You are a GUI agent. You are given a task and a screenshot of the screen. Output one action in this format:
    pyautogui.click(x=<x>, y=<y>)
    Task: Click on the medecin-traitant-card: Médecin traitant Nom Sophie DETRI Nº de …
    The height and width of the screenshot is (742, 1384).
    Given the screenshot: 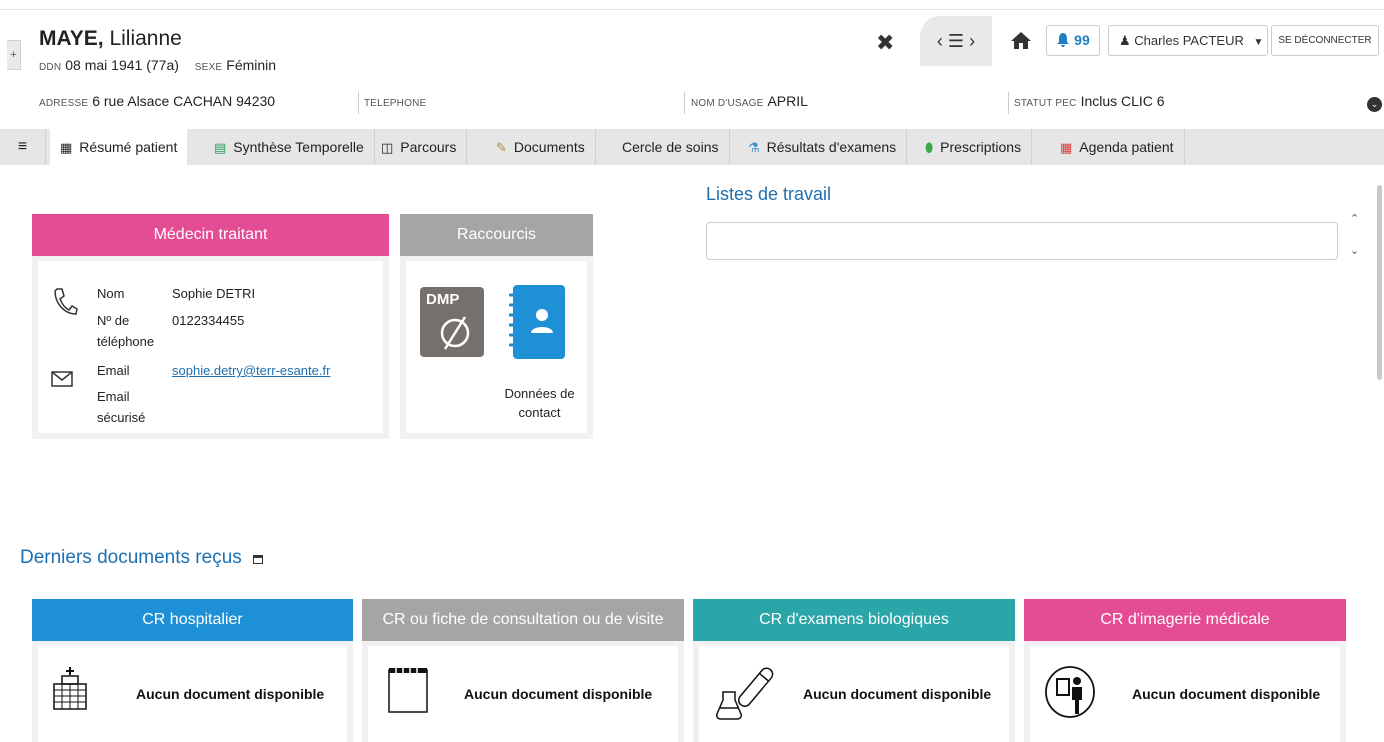 What is the action you would take?
    pyautogui.click(x=210, y=326)
    